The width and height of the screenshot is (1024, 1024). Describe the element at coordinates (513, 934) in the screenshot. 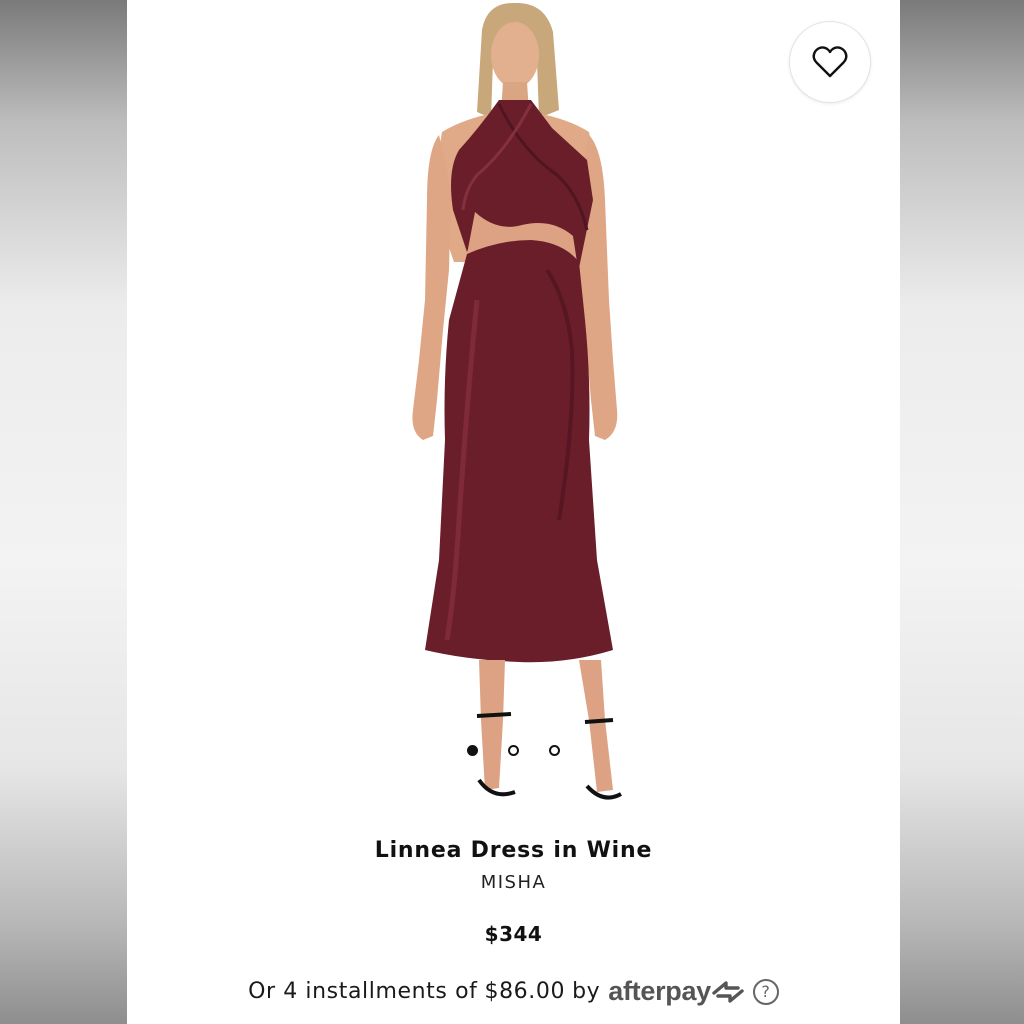

I see `product-price: $344` at that location.